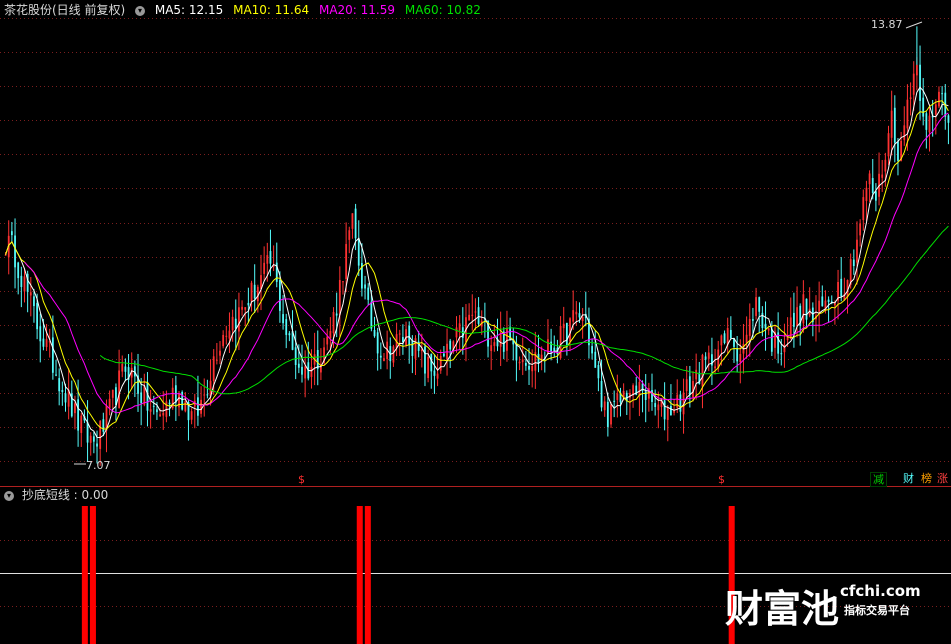 The height and width of the screenshot is (644, 951). I want to click on badge-rise: 涨, so click(942, 478).